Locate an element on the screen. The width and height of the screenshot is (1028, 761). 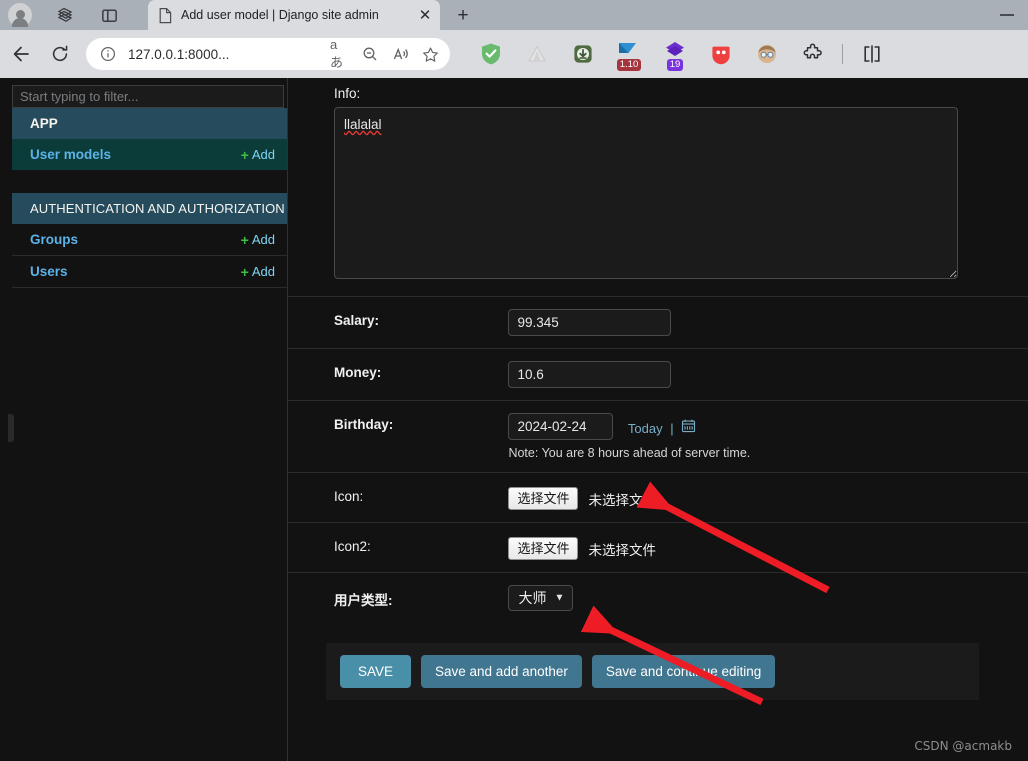
icon-field-wrap: 选择文件 未选择文件 is located at coordinates (582, 497).